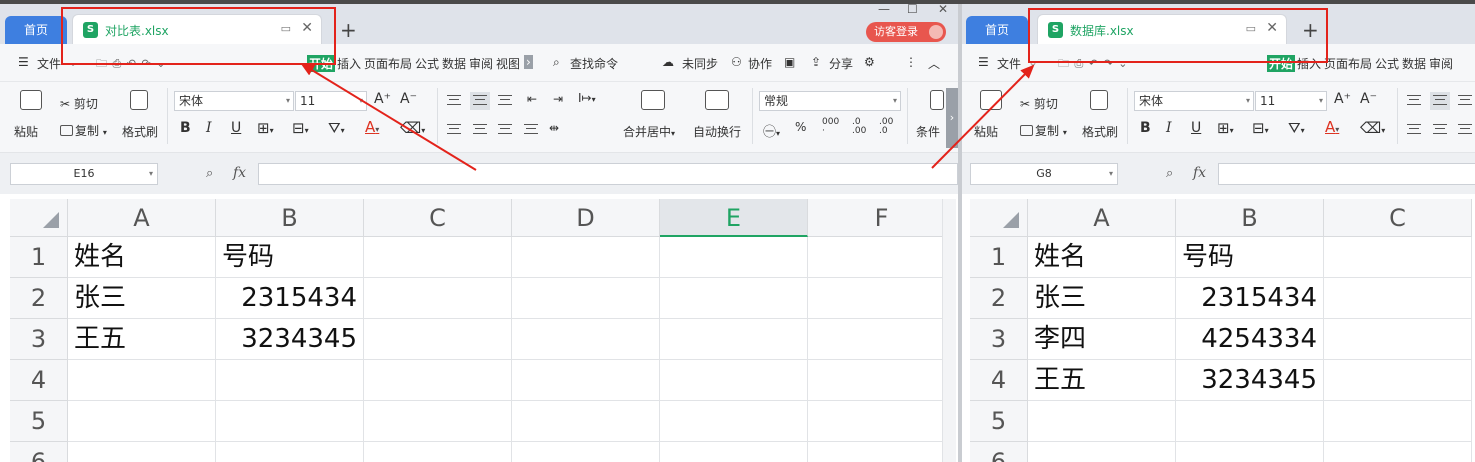 This screenshot has height=462, width=1475. I want to click on wrap-text-button: 自动换行, so click(717, 131).